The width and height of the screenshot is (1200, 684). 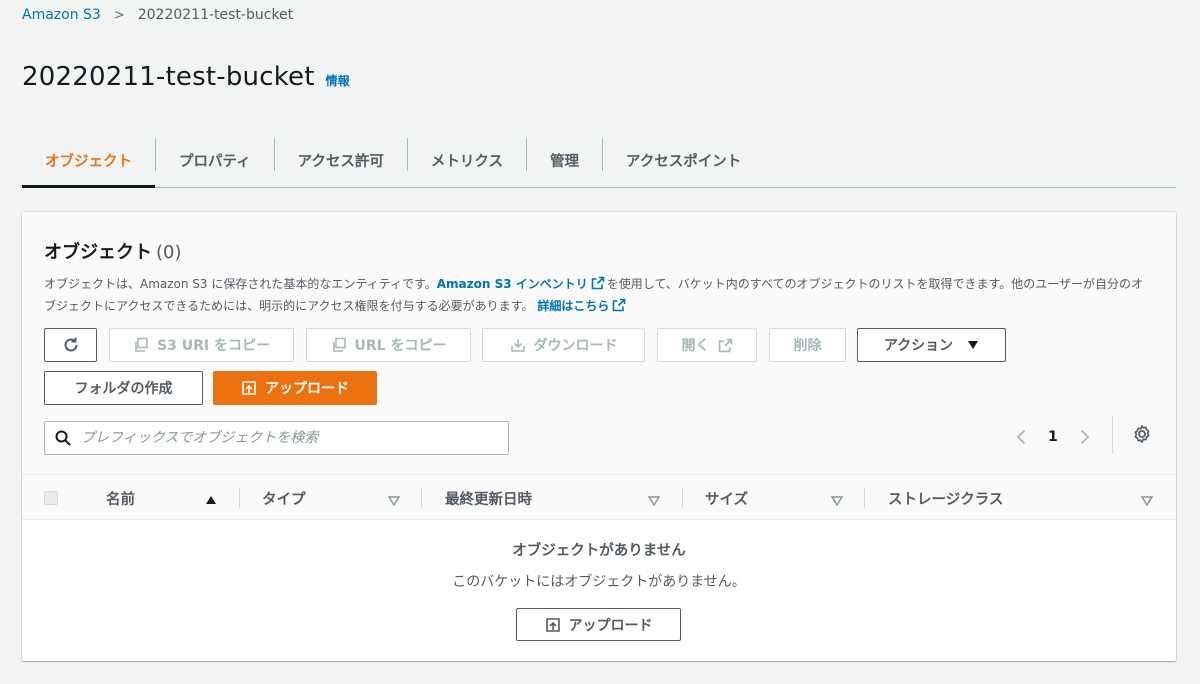 What do you see at coordinates (213, 346) in the screenshot?
I see `copy-s3-uri-label: S3 URI をコピー` at bounding box center [213, 346].